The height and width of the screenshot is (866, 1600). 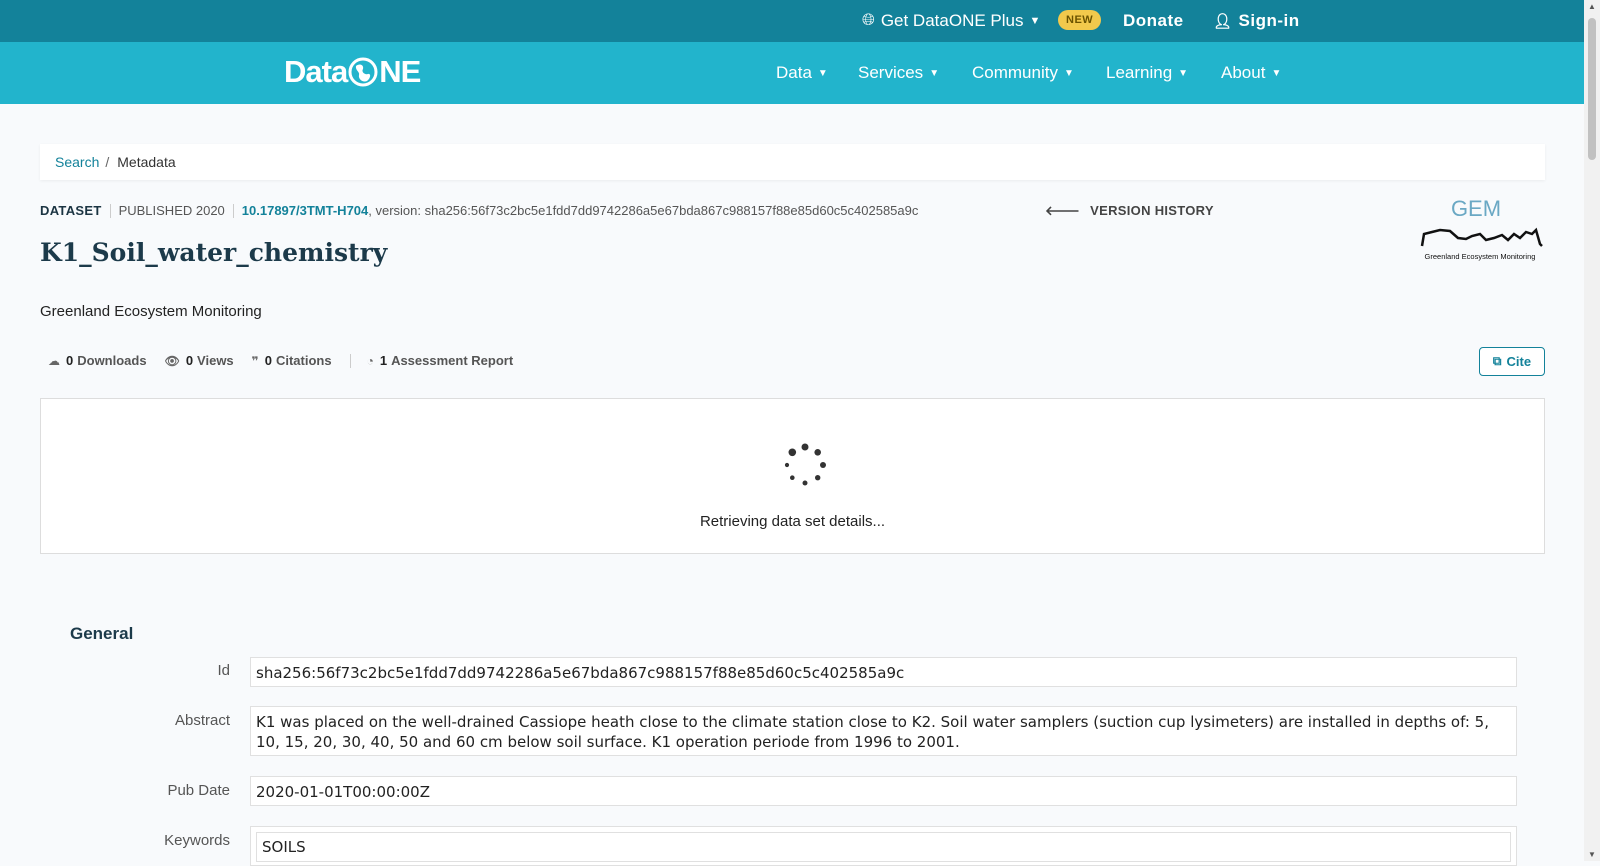 I want to click on get-dataone-plus-label: Get DataONE Plus, so click(x=952, y=20).